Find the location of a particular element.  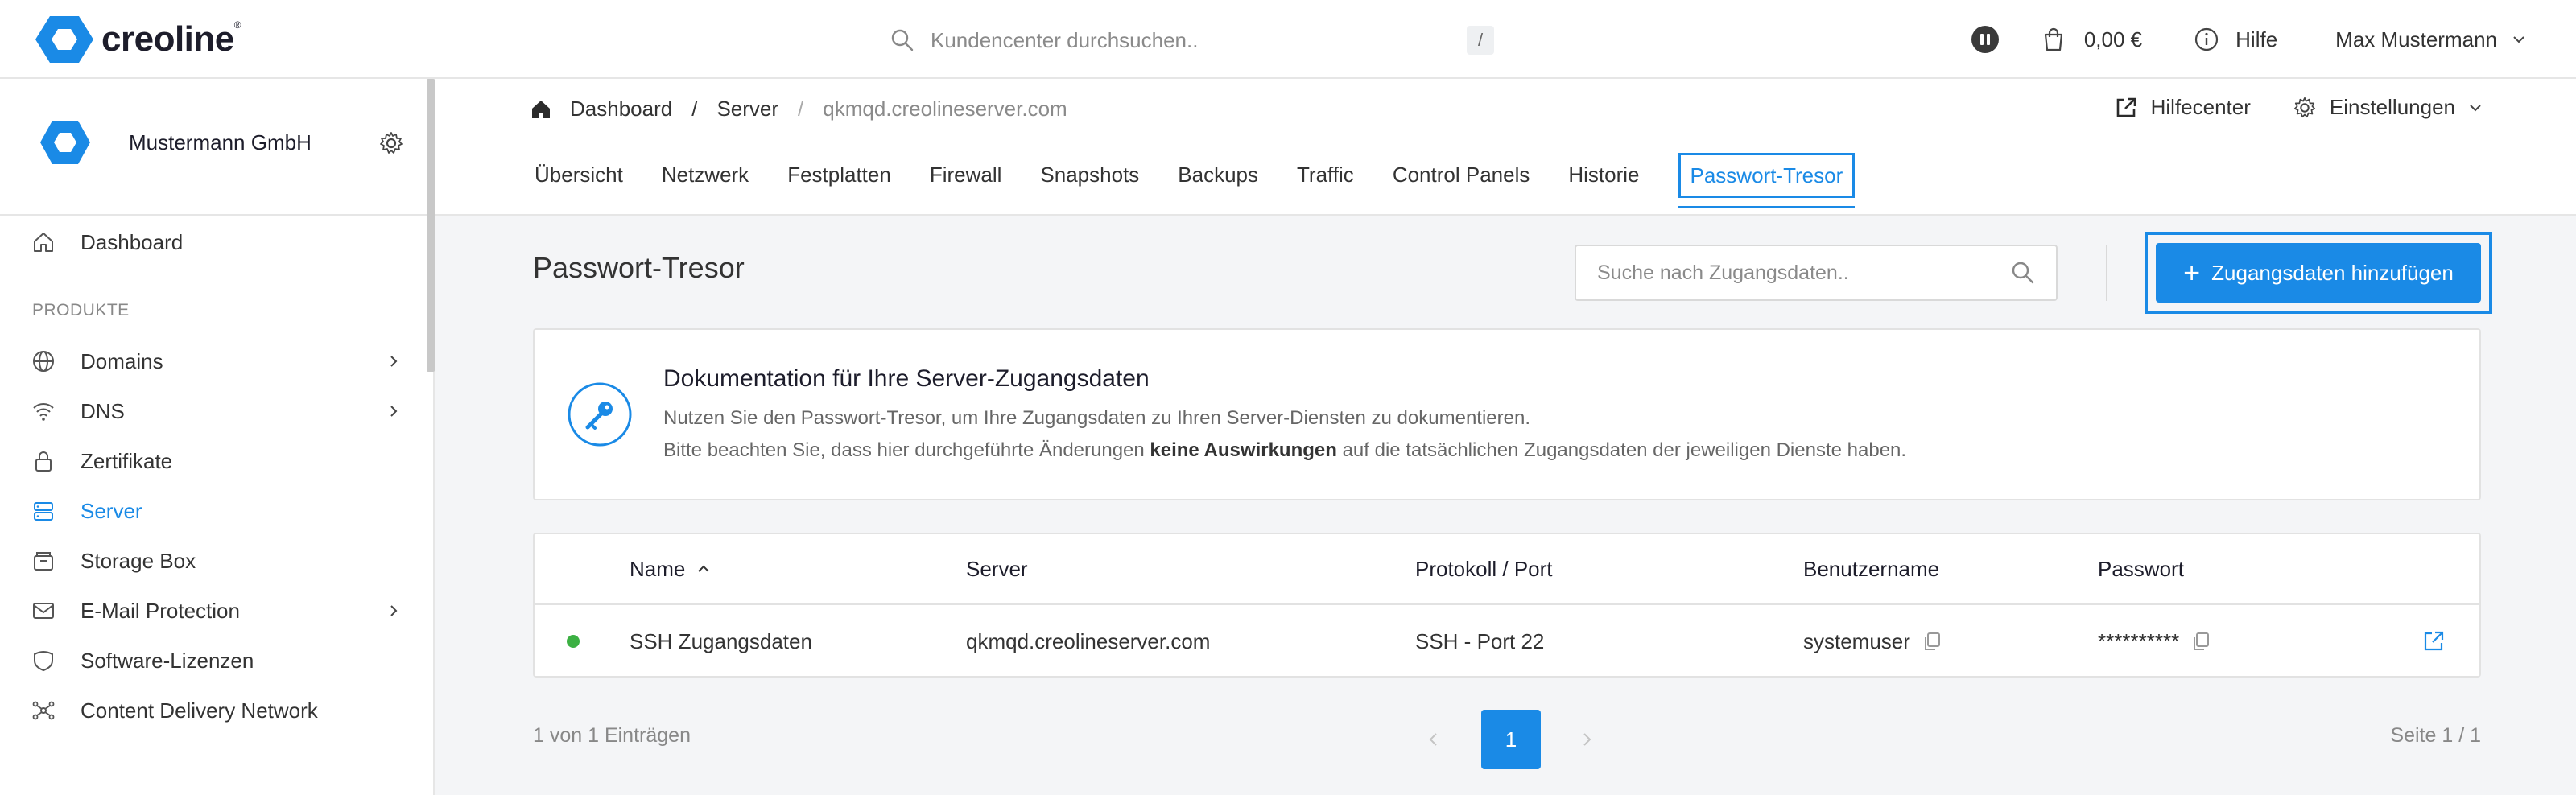

sidebar-item-label: Storage Box is located at coordinates (138, 560).